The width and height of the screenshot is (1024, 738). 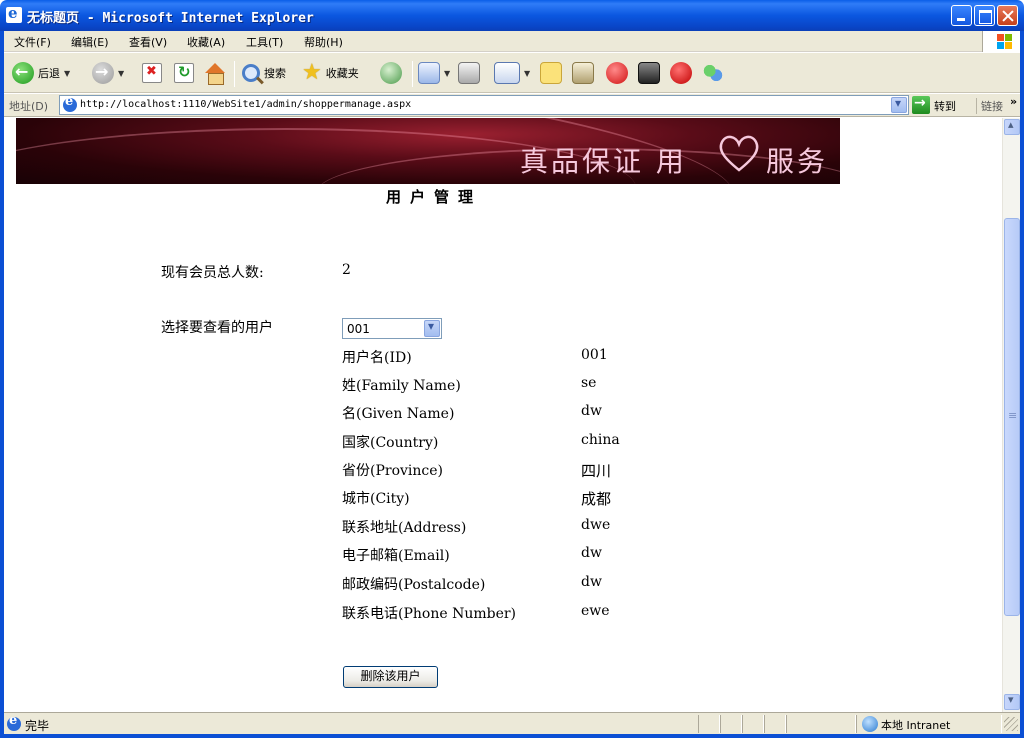 What do you see at coordinates (507, 73) in the screenshot?
I see `edit-page-icon` at bounding box center [507, 73].